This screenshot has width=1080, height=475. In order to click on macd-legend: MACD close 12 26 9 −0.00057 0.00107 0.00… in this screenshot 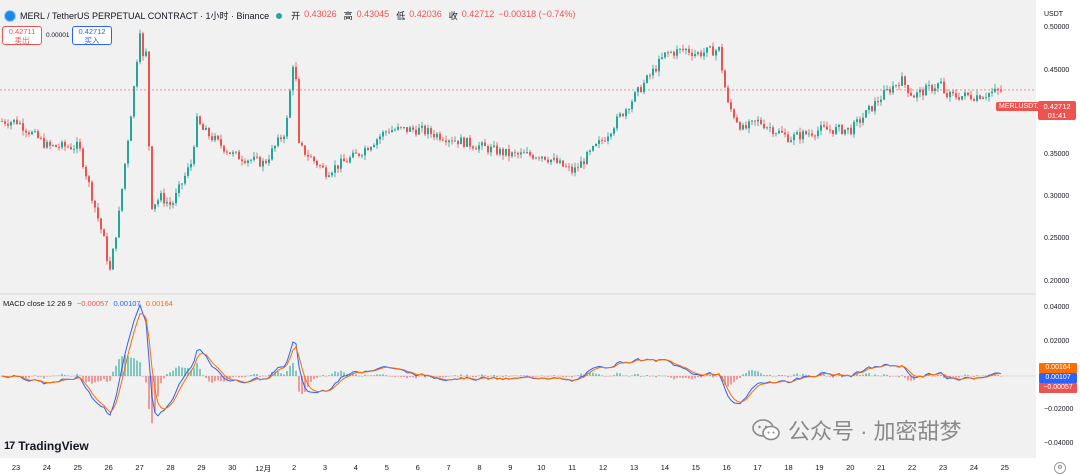, I will do `click(88, 303)`.